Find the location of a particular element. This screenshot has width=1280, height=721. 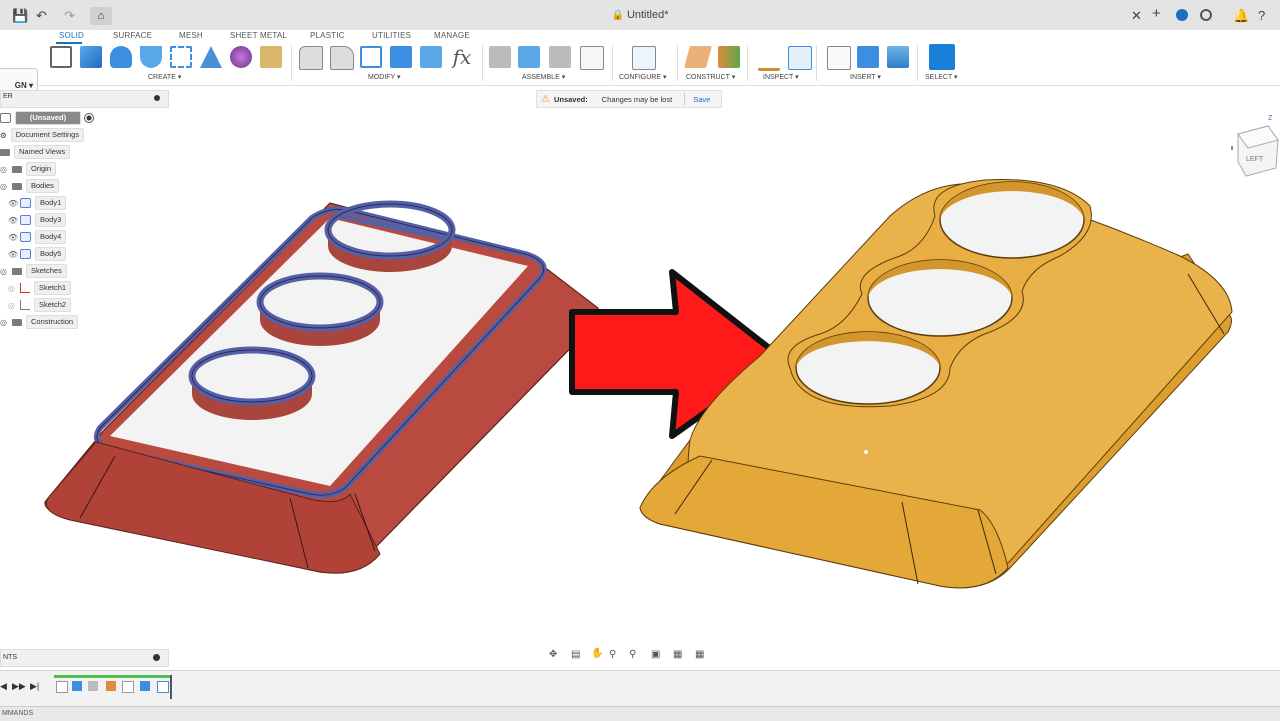

help-icon is located at coordinates (1182, 15).